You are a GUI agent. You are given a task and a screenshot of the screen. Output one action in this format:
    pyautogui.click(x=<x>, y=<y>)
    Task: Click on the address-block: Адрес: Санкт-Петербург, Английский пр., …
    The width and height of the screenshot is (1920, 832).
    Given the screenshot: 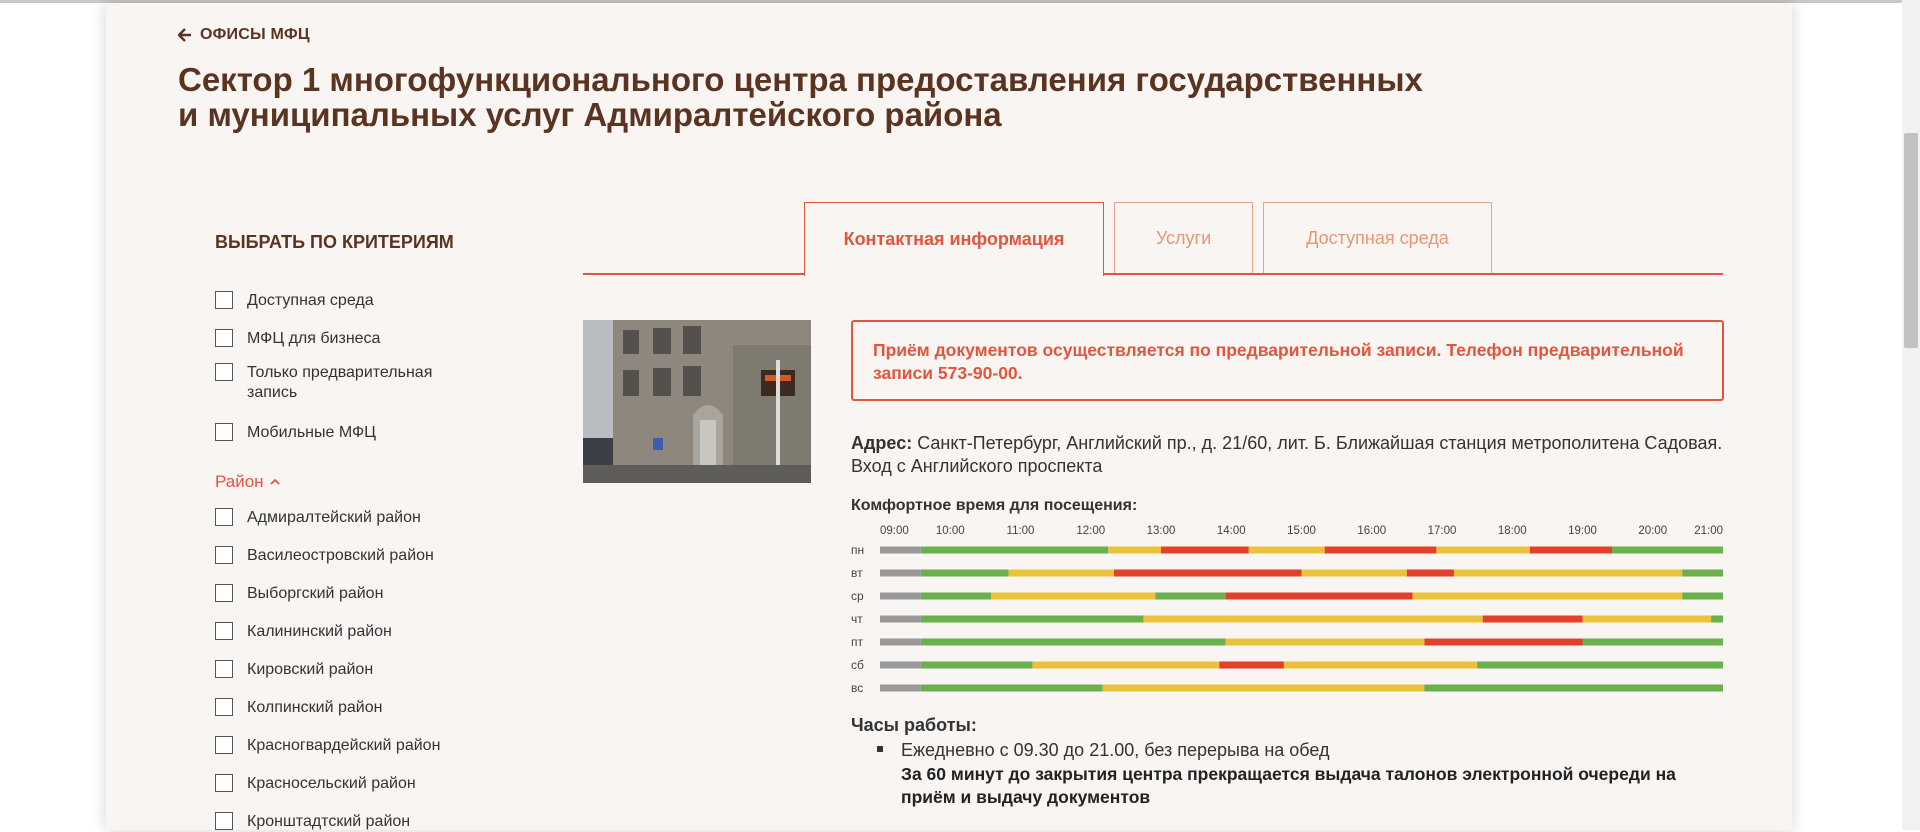 What is the action you would take?
    pyautogui.click(x=1291, y=455)
    